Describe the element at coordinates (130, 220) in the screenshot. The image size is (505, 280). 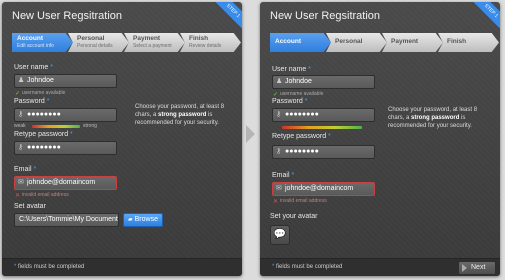
I see `folder-icon: ▰` at that location.